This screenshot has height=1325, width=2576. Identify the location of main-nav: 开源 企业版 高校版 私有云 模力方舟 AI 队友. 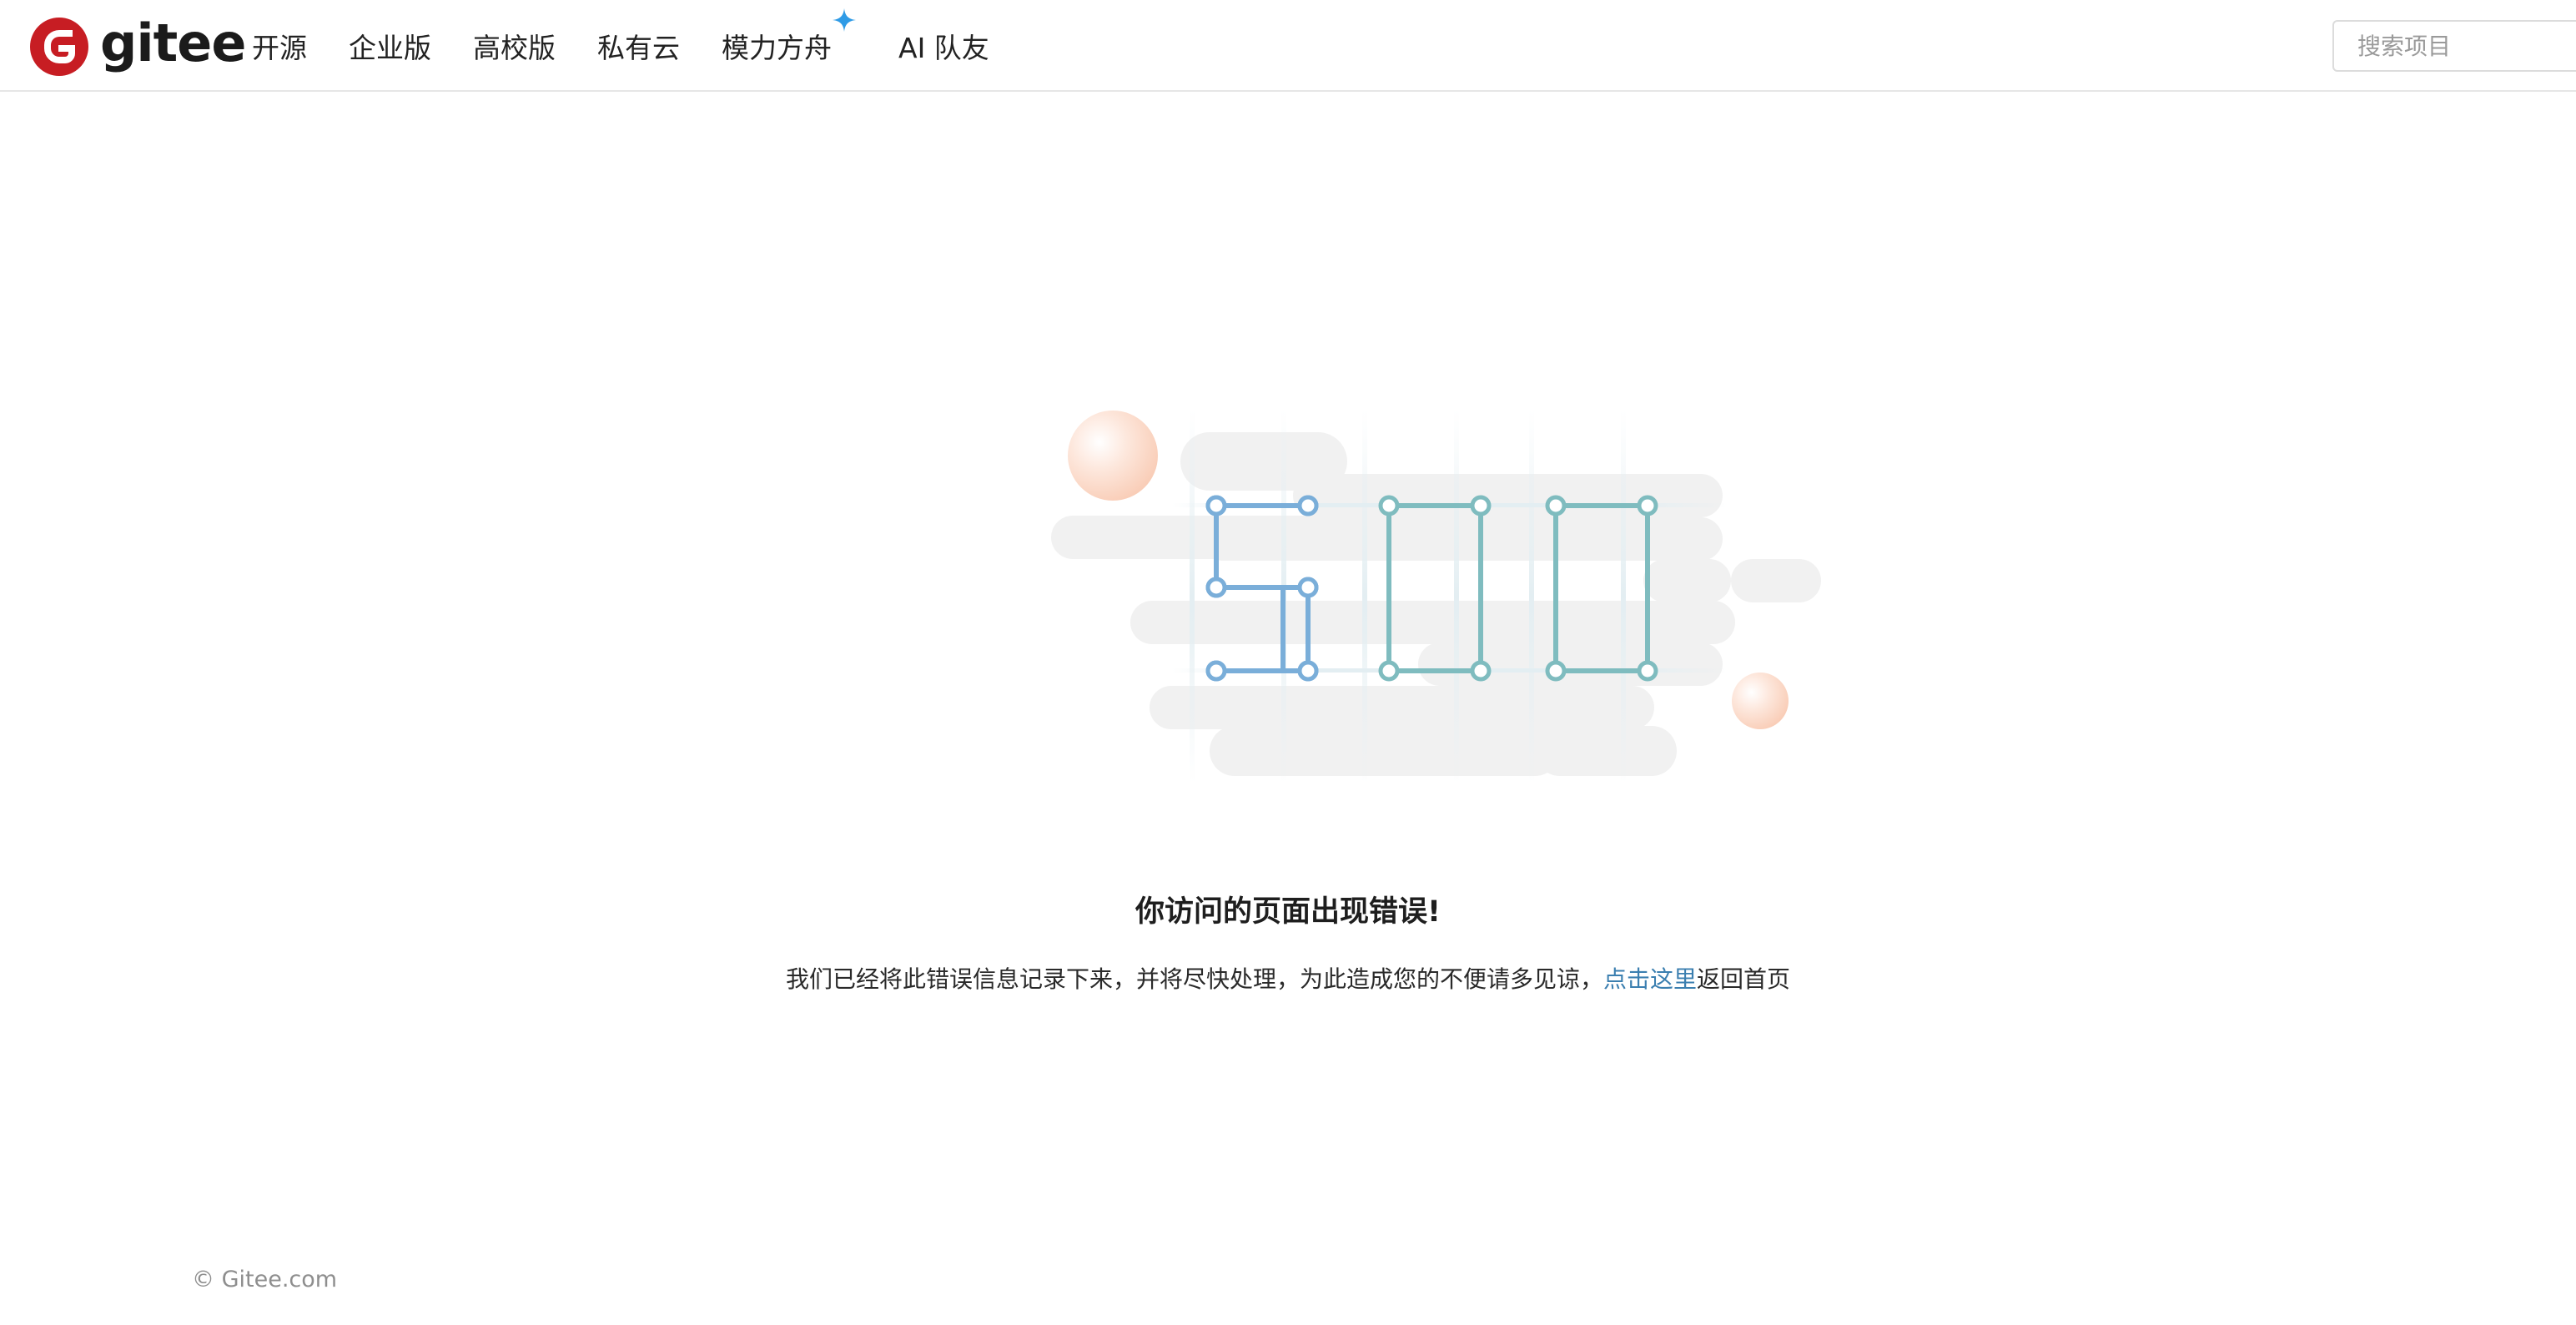
(641, 46).